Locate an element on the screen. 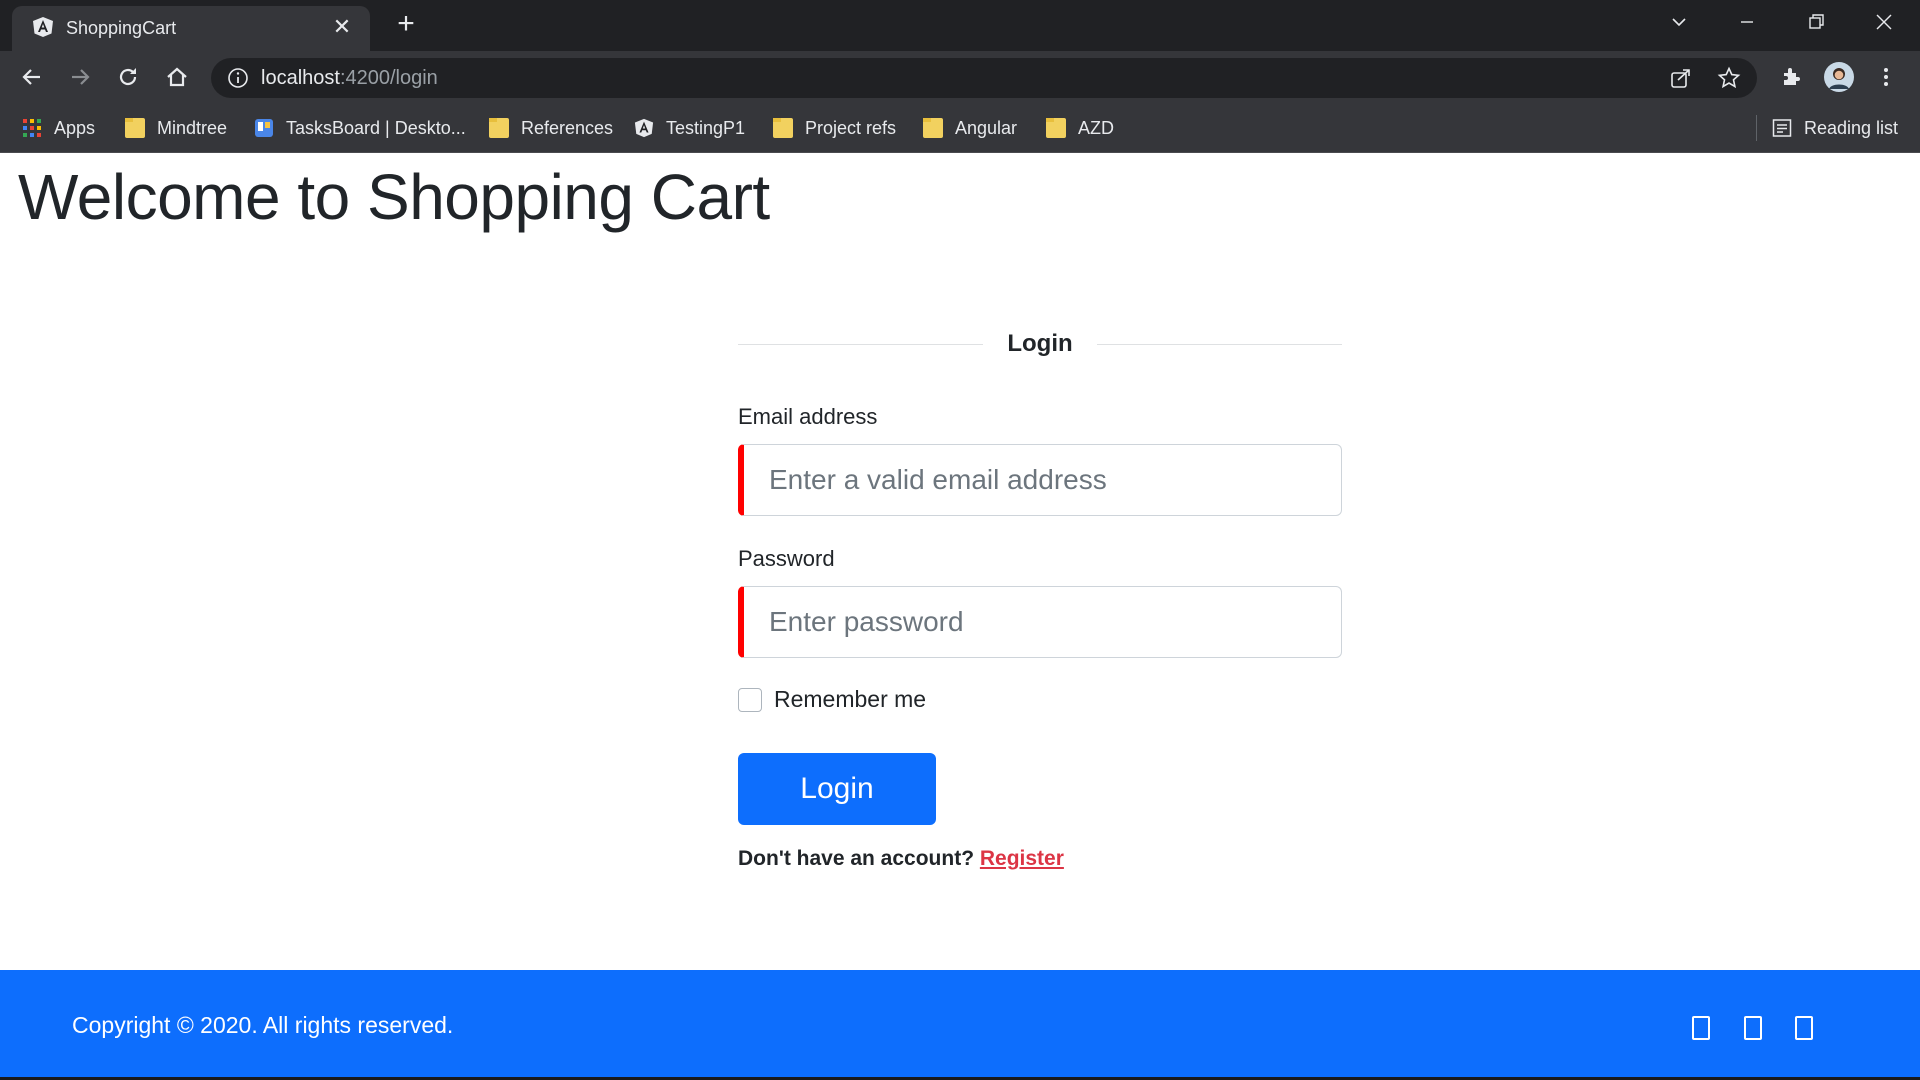 The width and height of the screenshot is (1920, 1080). remember-me-checkbox is located at coordinates (750, 699).